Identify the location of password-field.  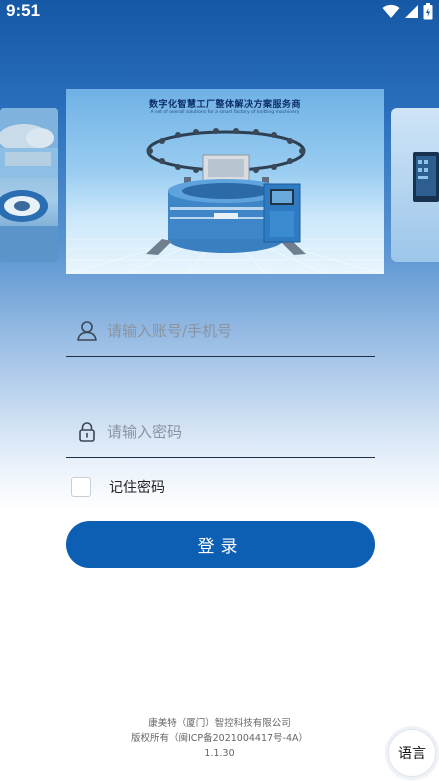
(220, 437).